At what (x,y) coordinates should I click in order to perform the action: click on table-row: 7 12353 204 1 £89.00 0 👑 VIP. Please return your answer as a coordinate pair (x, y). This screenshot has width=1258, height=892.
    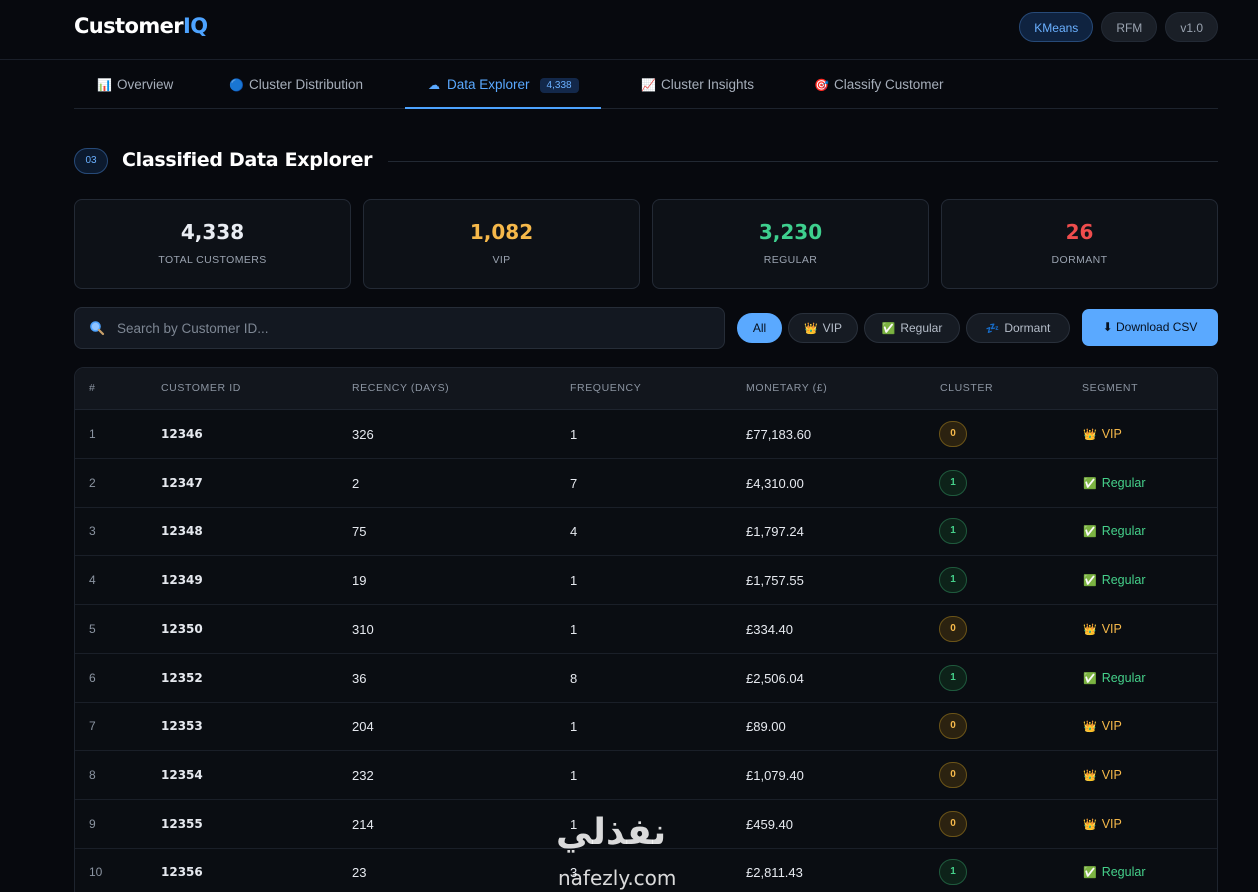
    Looking at the image, I should click on (646, 727).